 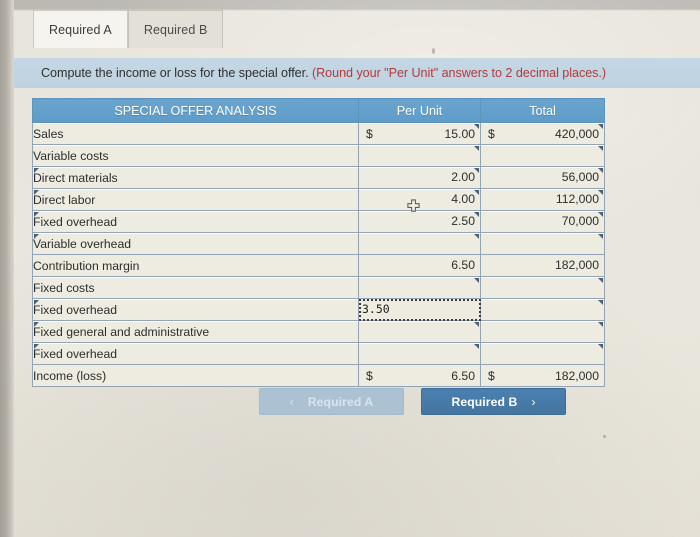 What do you see at coordinates (195, 110) in the screenshot?
I see `column-header-title: SPECIAL OFFER ANALYSIS` at bounding box center [195, 110].